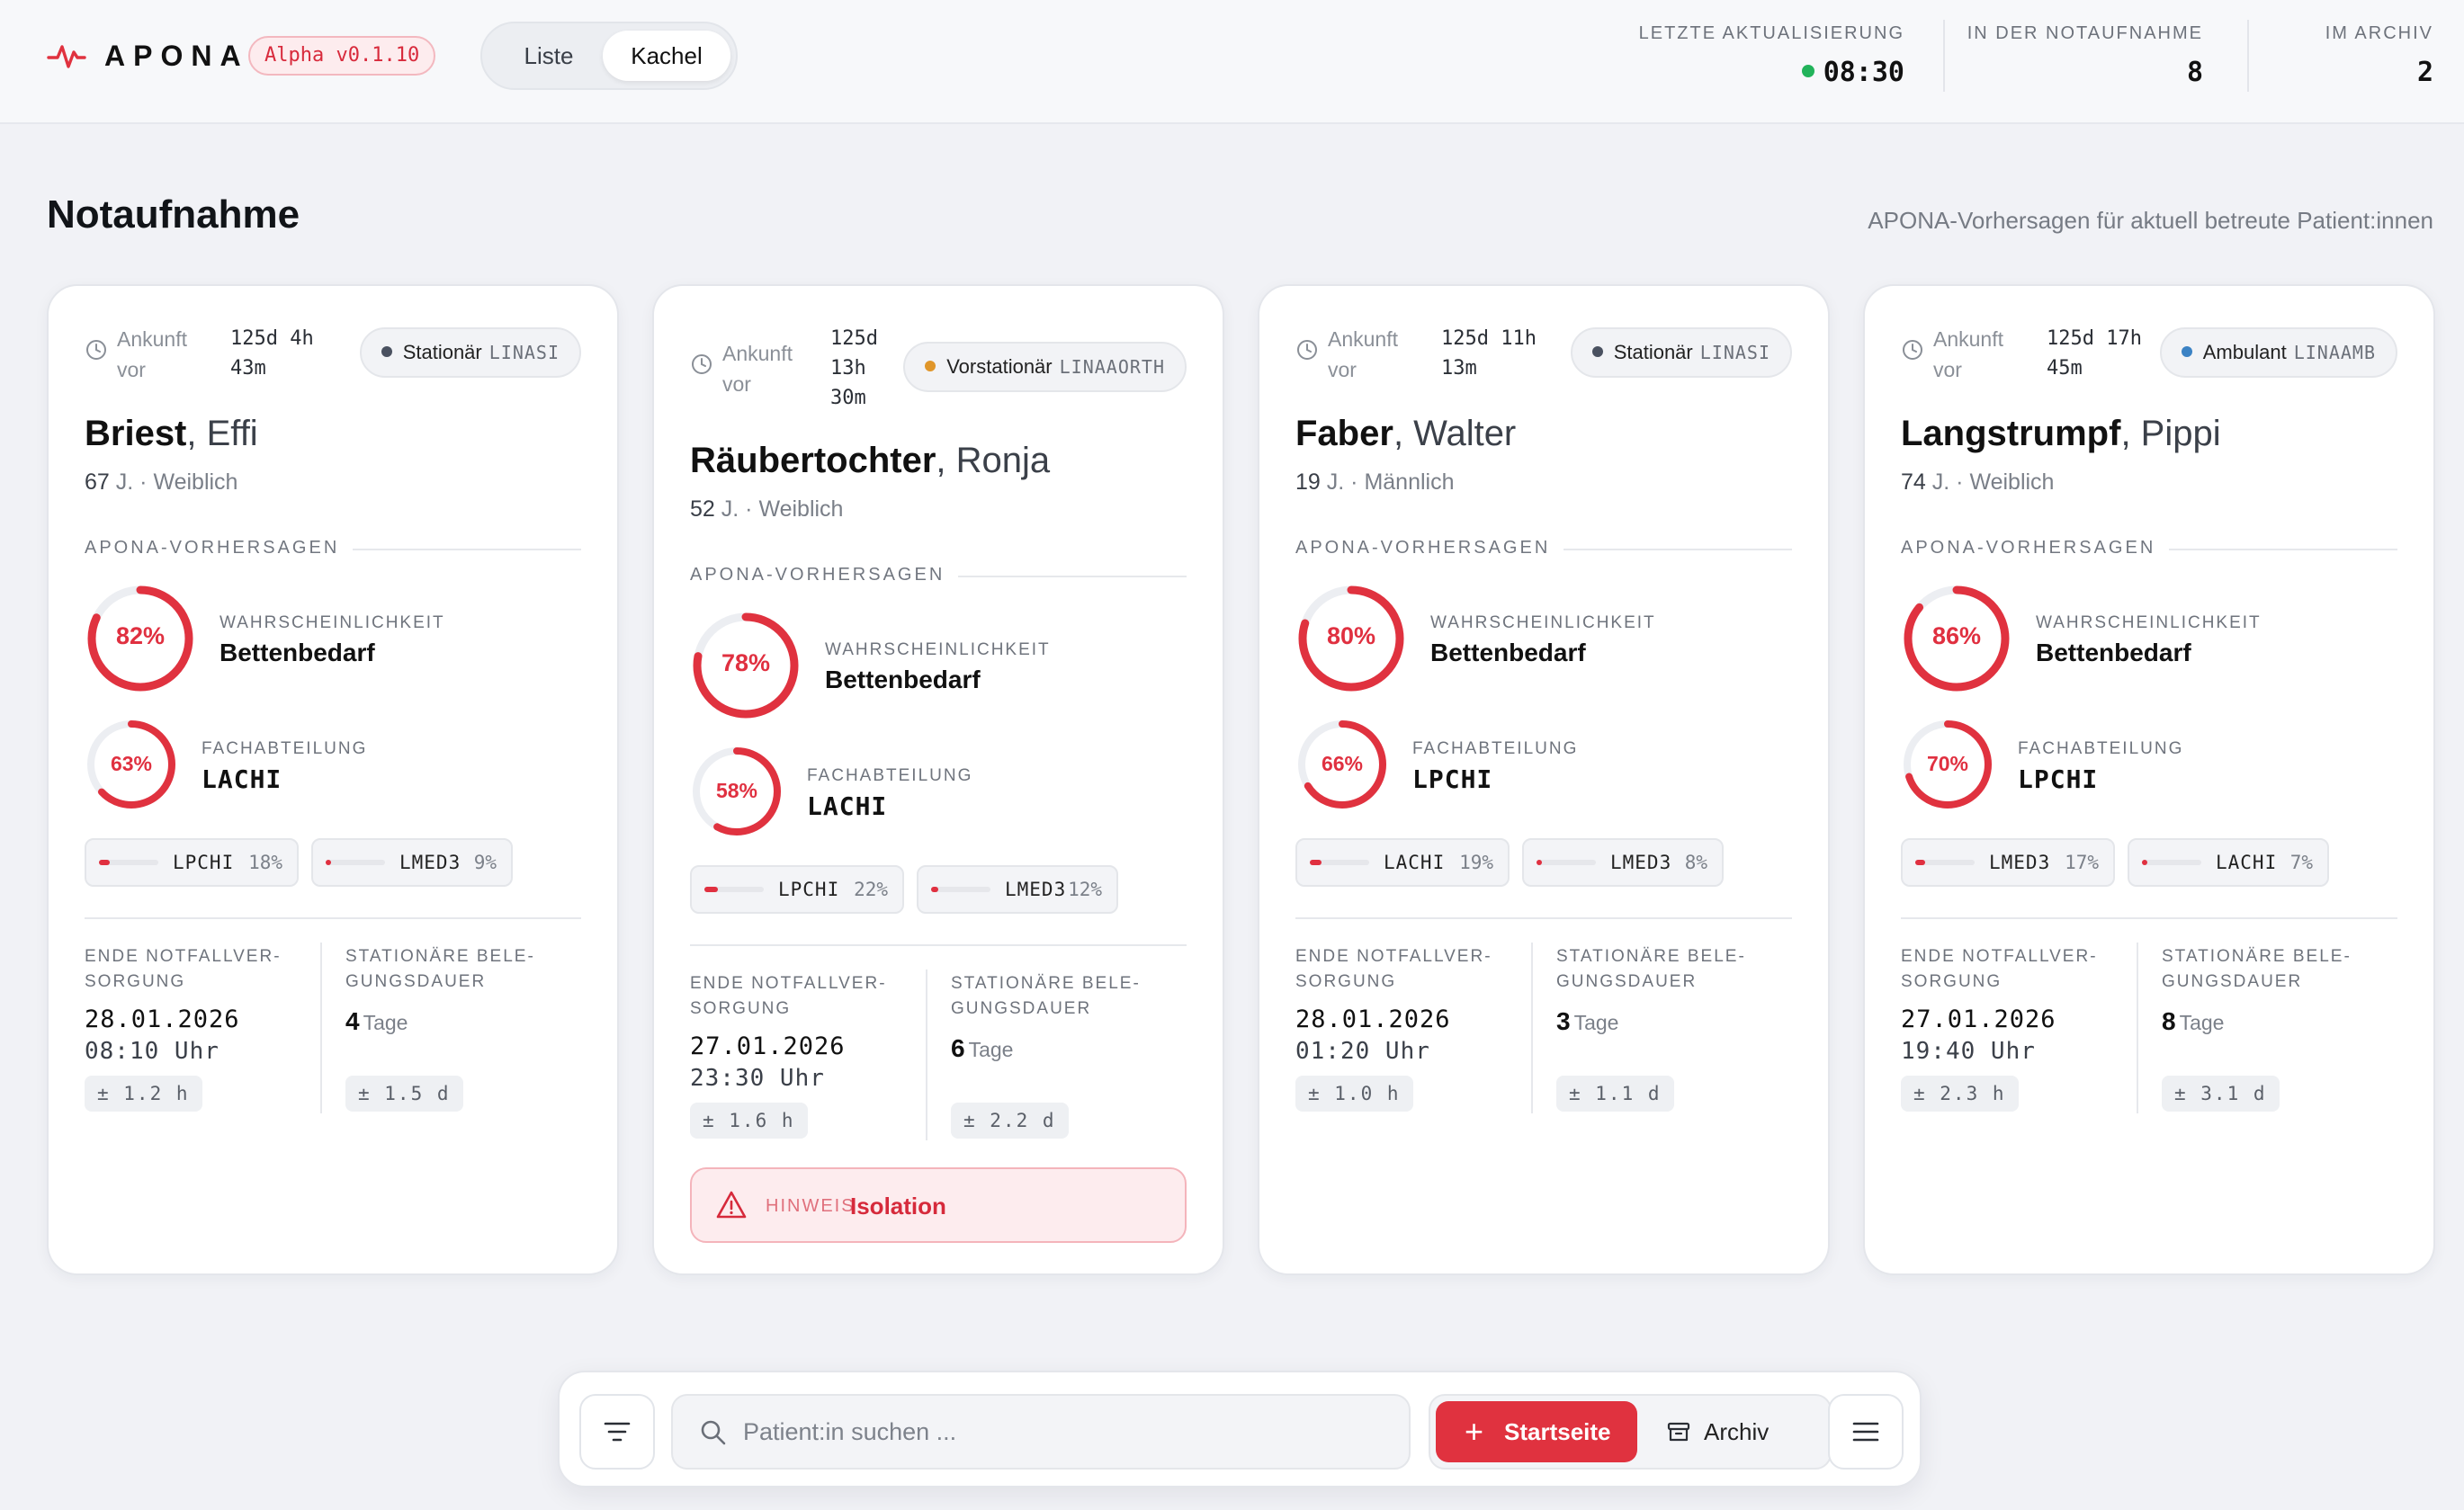  I want to click on view-toggle: Liste Kachel, so click(609, 56).